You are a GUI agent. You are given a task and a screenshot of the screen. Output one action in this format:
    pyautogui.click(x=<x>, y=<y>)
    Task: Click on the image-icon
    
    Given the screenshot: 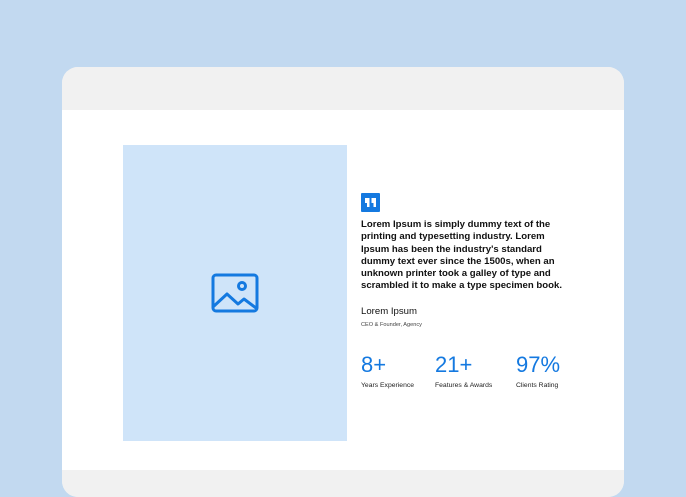 What is the action you would take?
    pyautogui.click(x=235, y=293)
    